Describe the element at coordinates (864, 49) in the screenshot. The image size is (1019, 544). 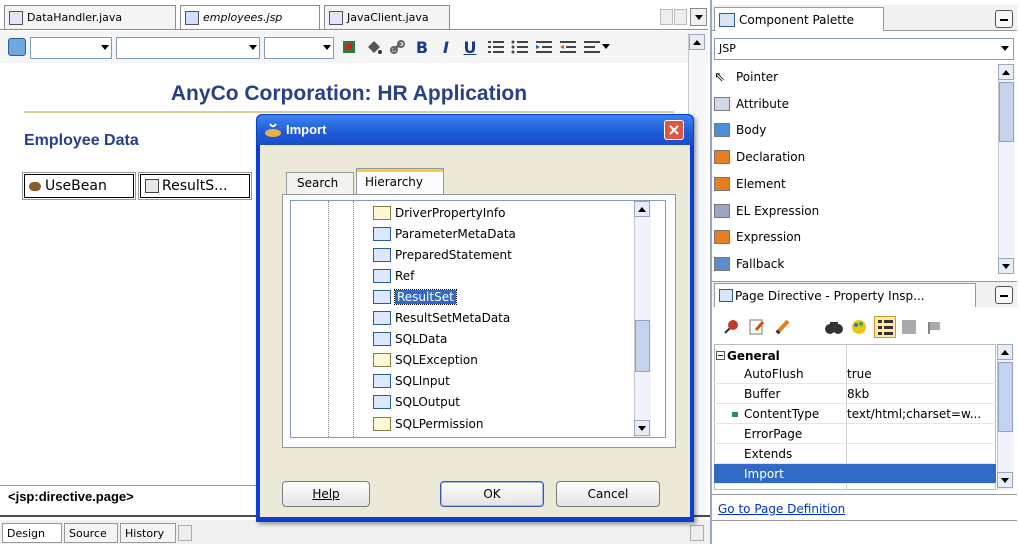
I see `palette-category-select: JSP` at that location.